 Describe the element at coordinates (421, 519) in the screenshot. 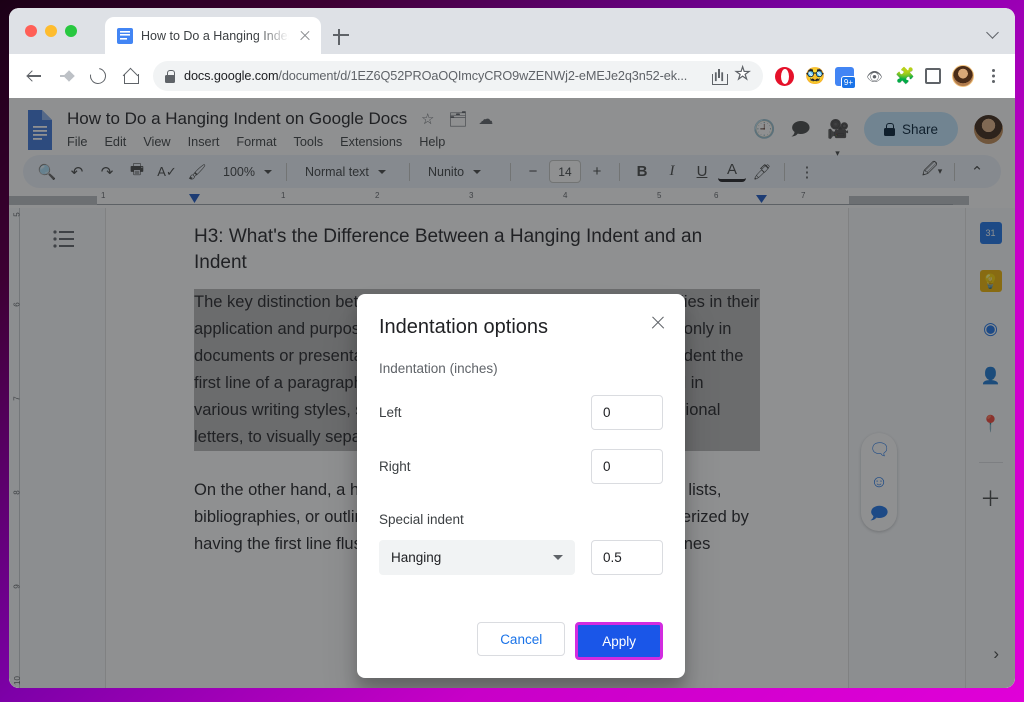

I see `special-indent-label: Special indent` at that location.